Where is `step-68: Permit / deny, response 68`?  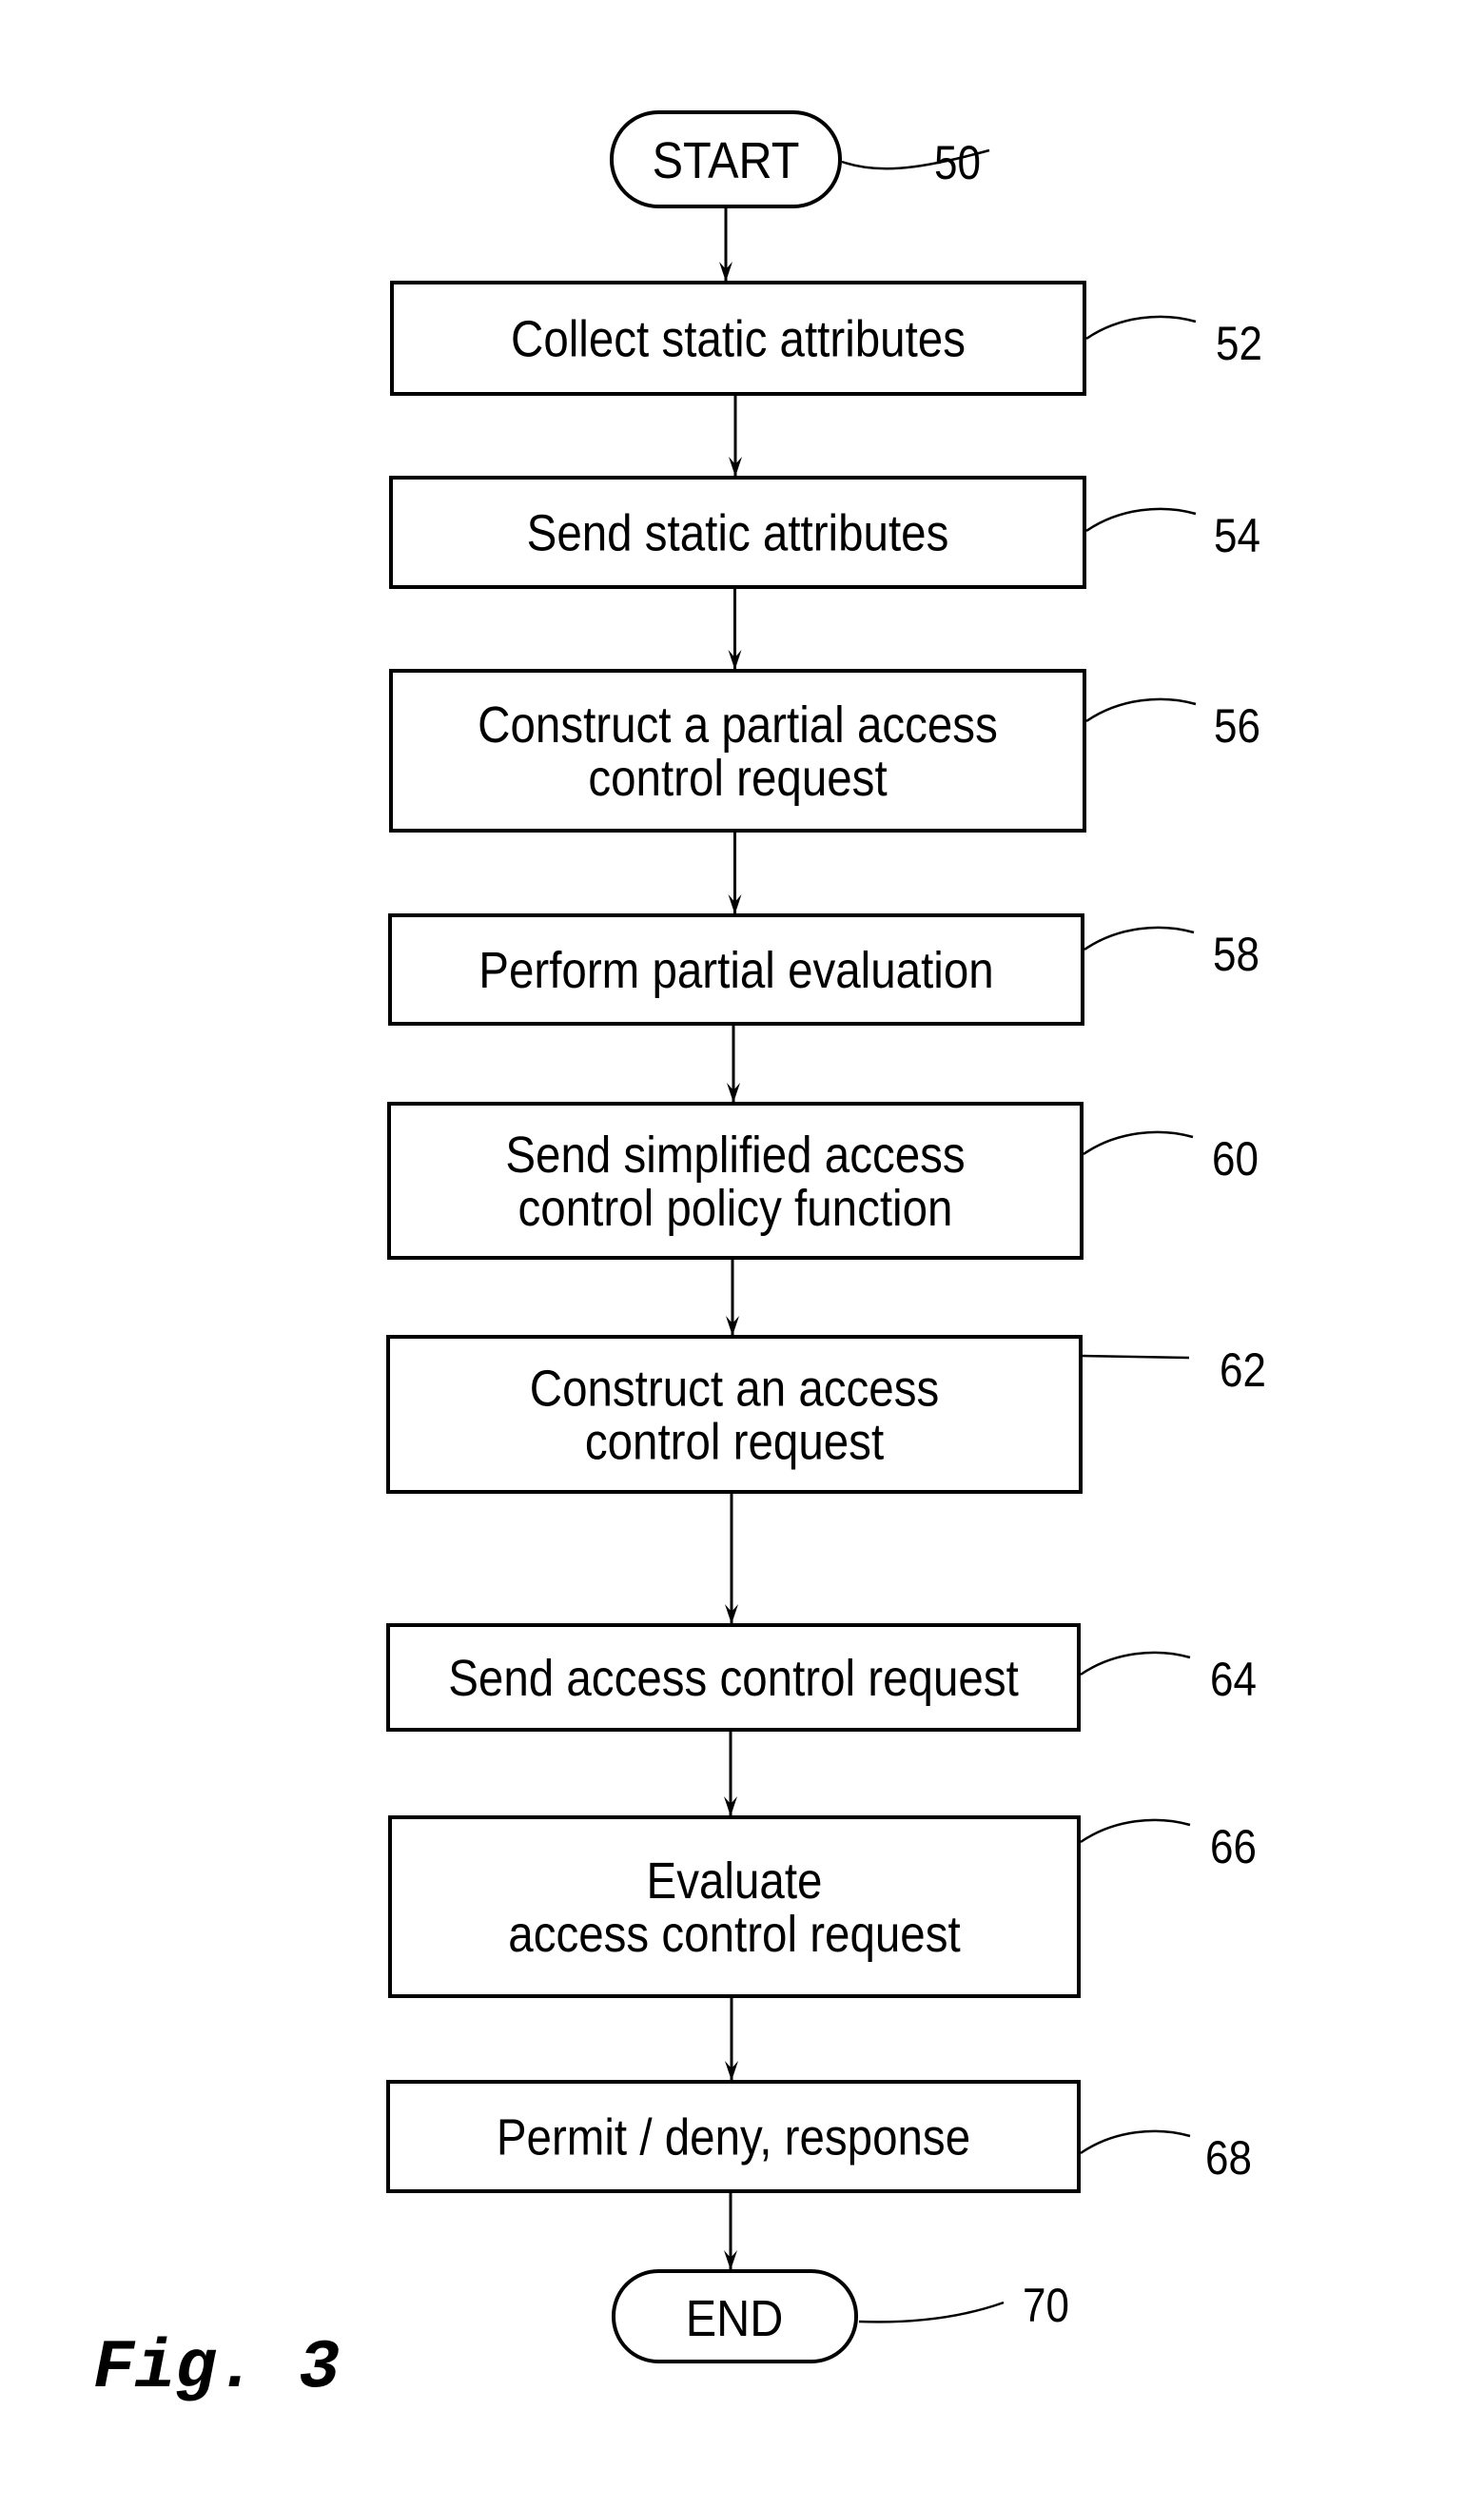 step-68: Permit / deny, response 68 is located at coordinates (819, 2136).